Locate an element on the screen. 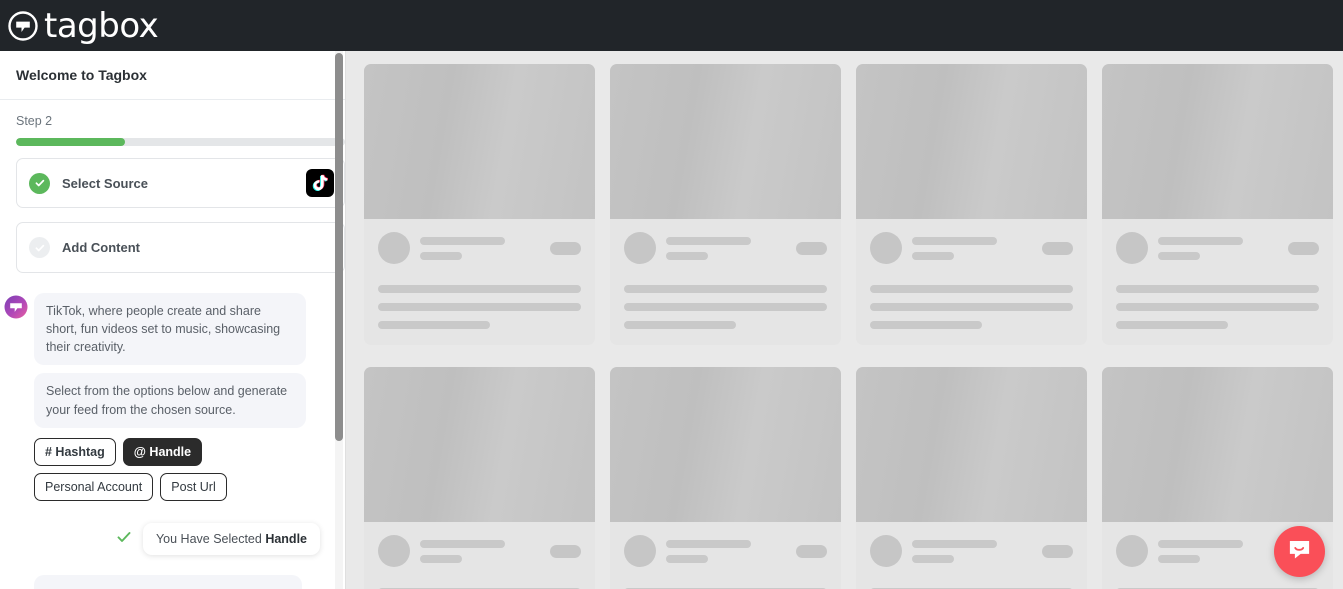 This screenshot has width=1343, height=589. intercom-launcher-button is located at coordinates (1299, 551).